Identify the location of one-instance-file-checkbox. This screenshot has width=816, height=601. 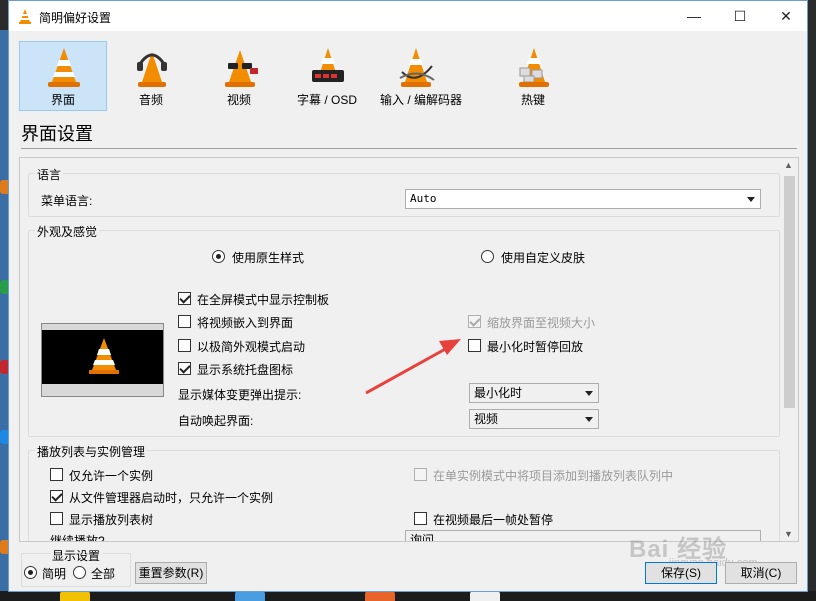
(56, 496).